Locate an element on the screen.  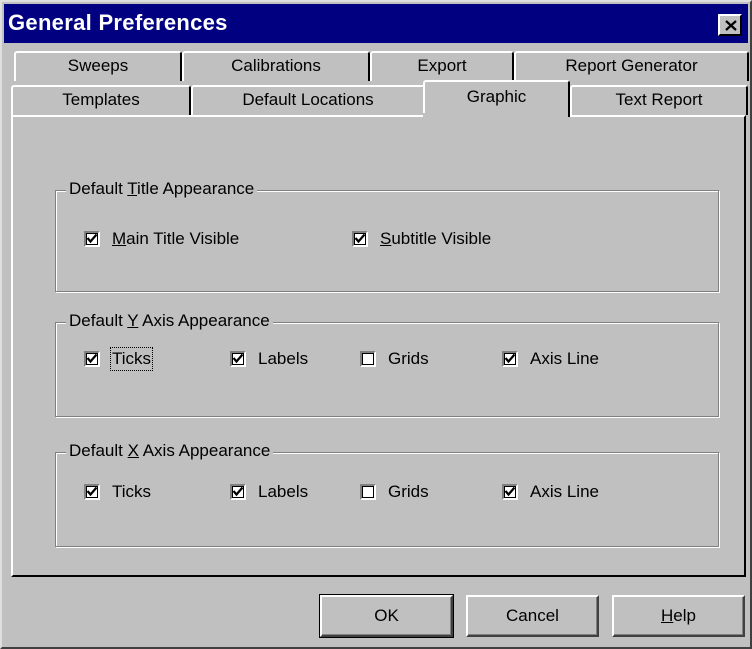
tab-text-report: Text Report is located at coordinates (659, 100).